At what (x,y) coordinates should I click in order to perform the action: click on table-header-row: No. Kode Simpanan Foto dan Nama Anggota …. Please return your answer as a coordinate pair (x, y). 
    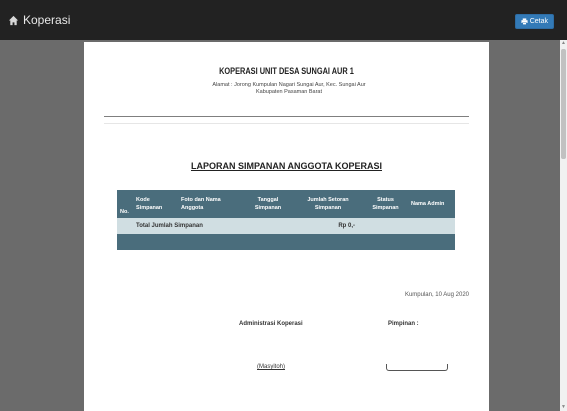
    Looking at the image, I should click on (286, 204).